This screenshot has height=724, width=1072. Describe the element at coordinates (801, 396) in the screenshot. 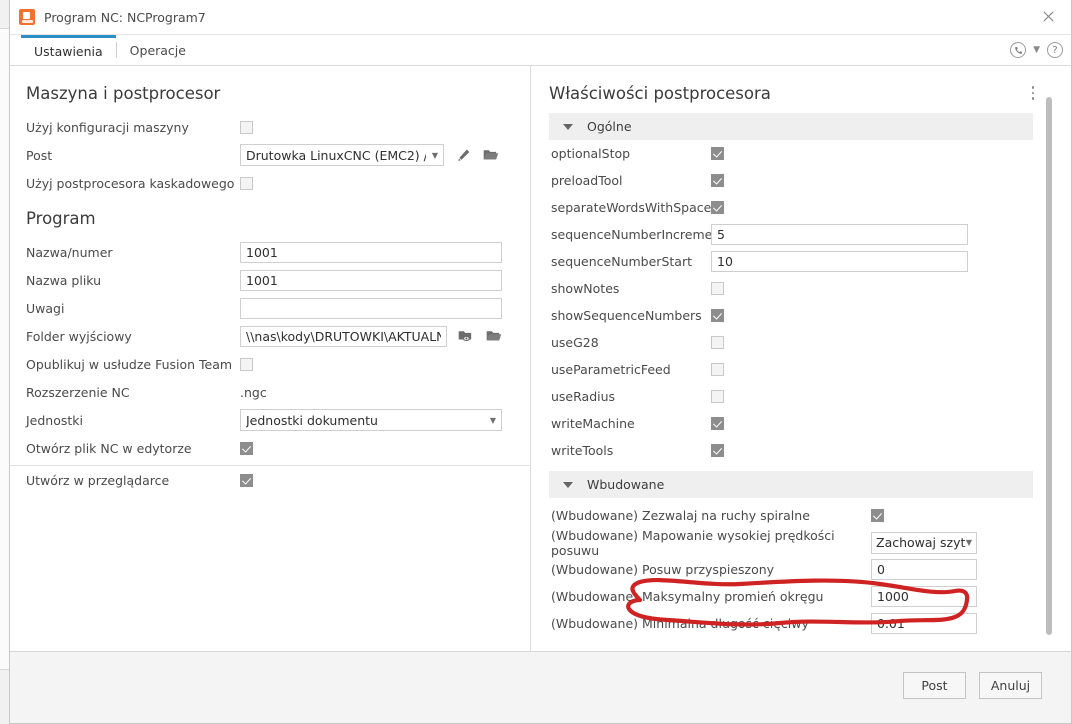

I see `row-useRadius: useRadius` at that location.